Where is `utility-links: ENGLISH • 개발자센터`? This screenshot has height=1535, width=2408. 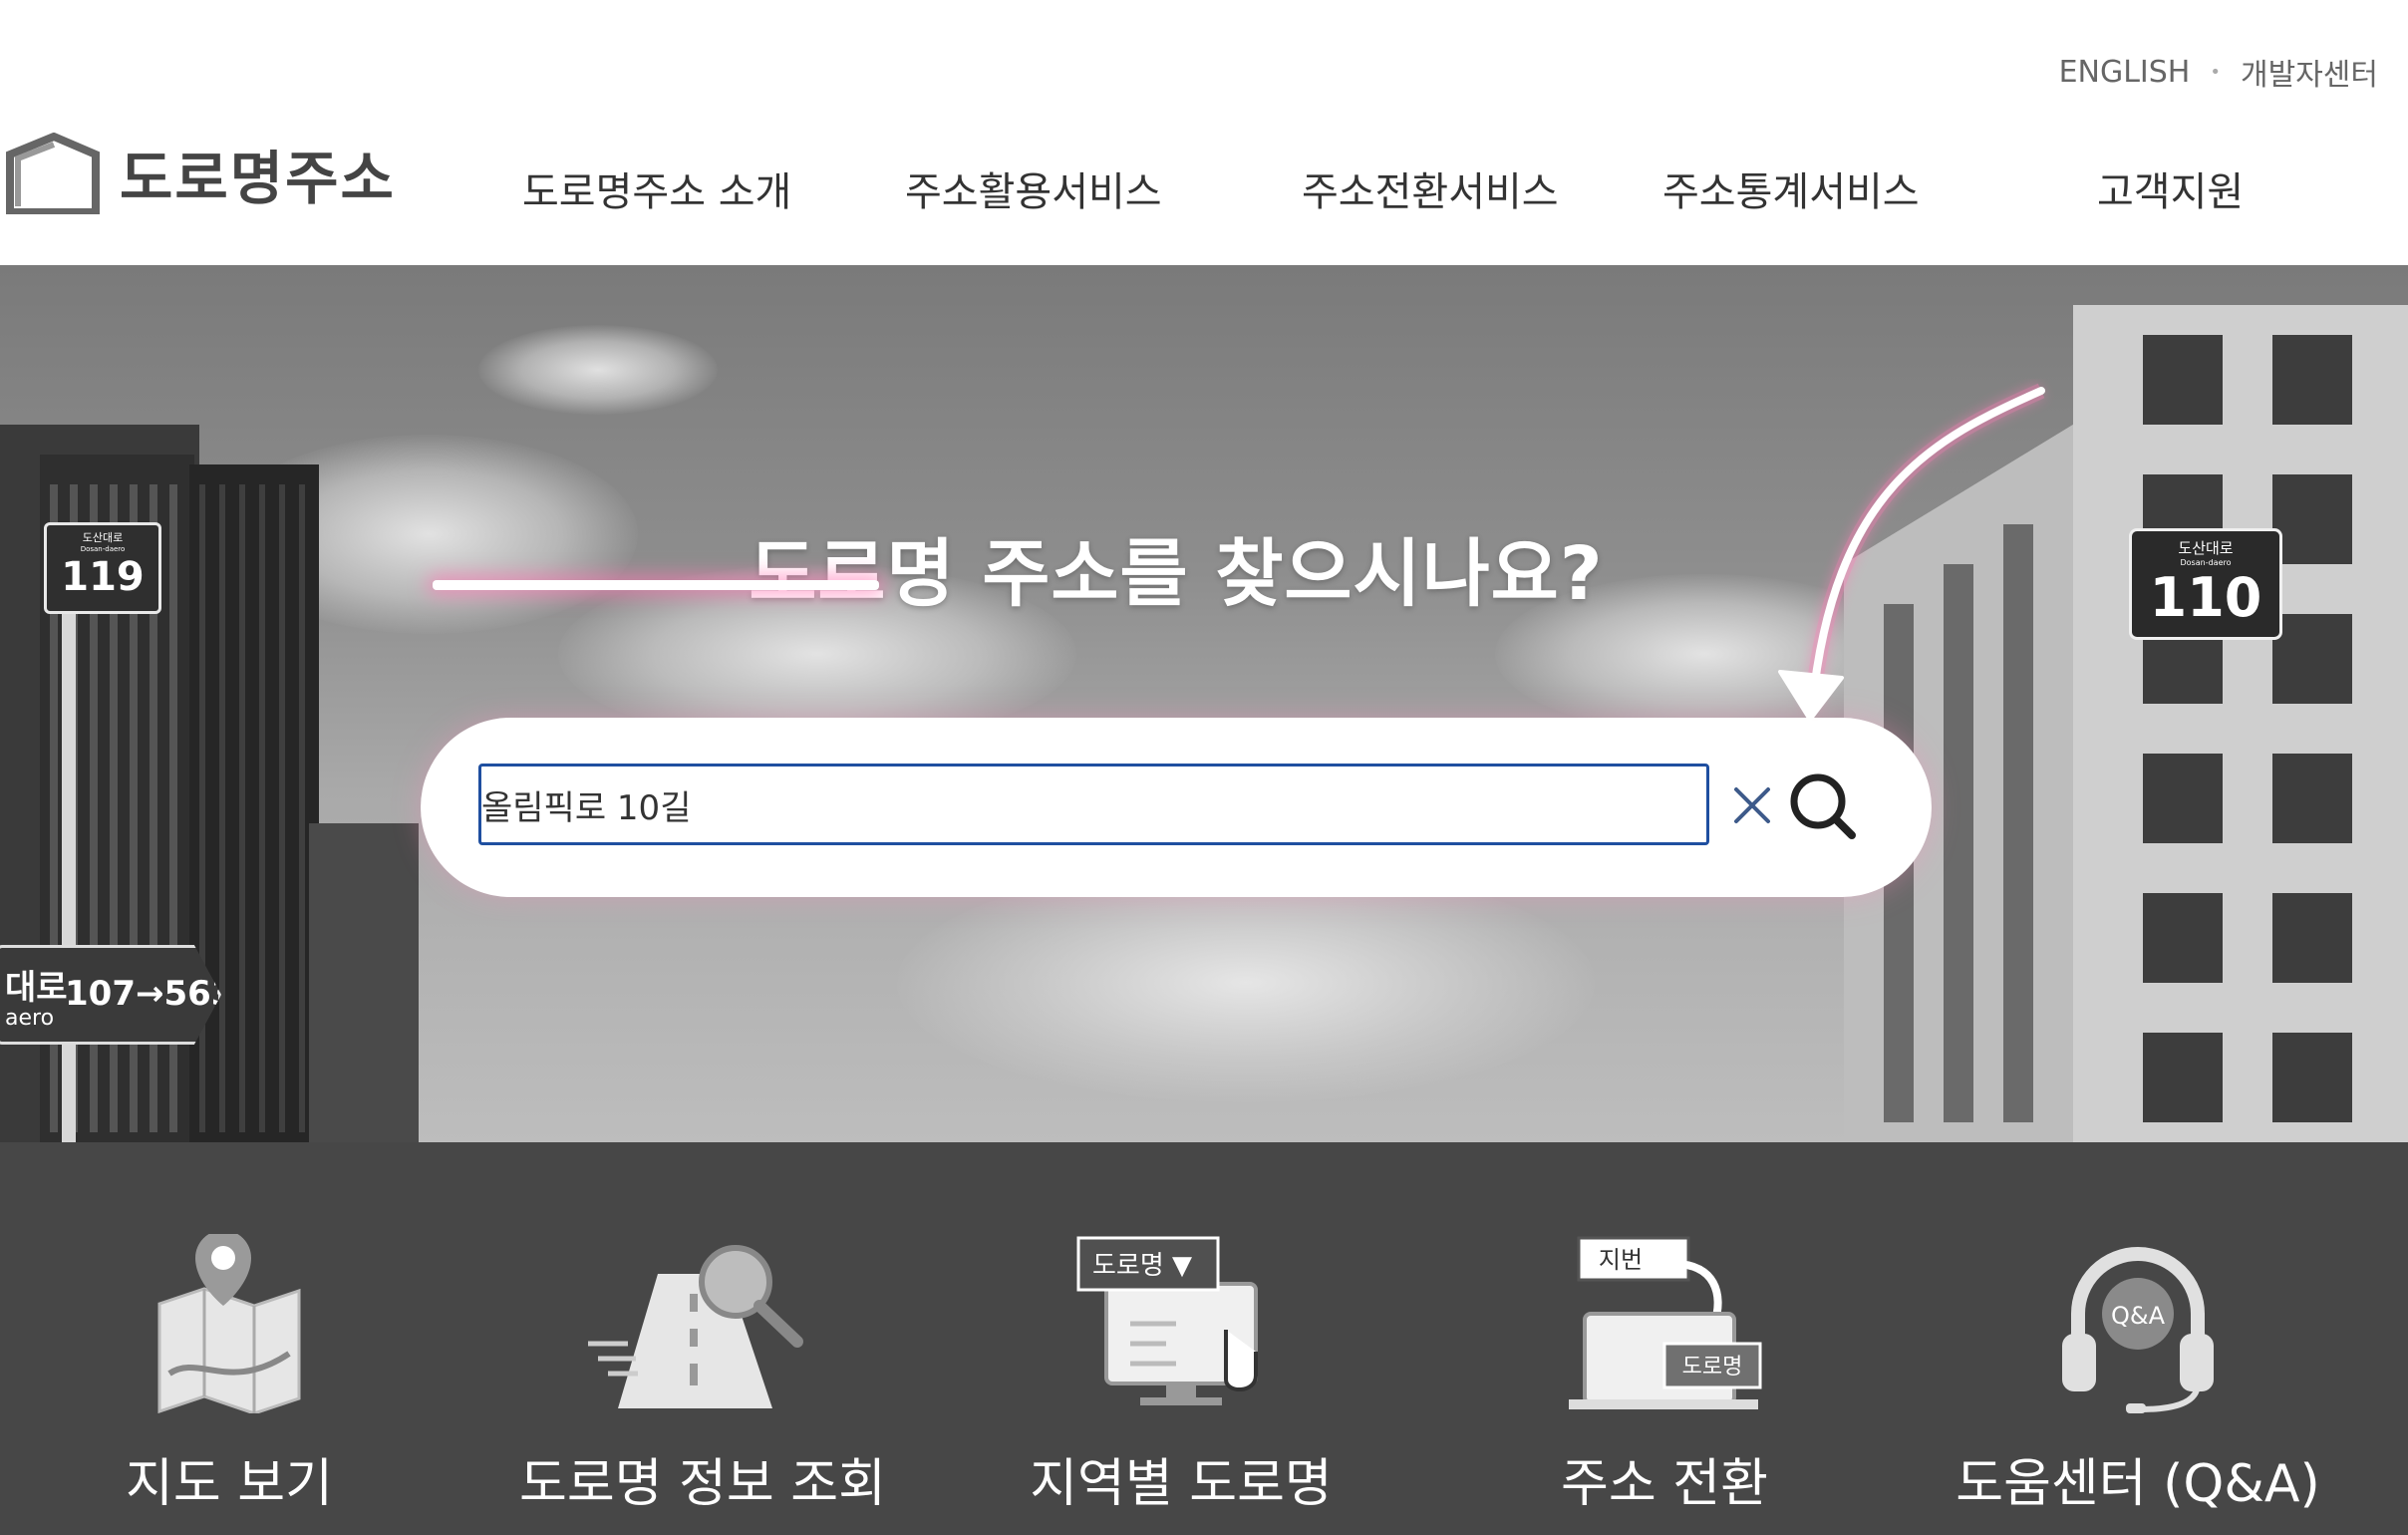 utility-links: ENGLISH • 개발자센터 is located at coordinates (2218, 72).